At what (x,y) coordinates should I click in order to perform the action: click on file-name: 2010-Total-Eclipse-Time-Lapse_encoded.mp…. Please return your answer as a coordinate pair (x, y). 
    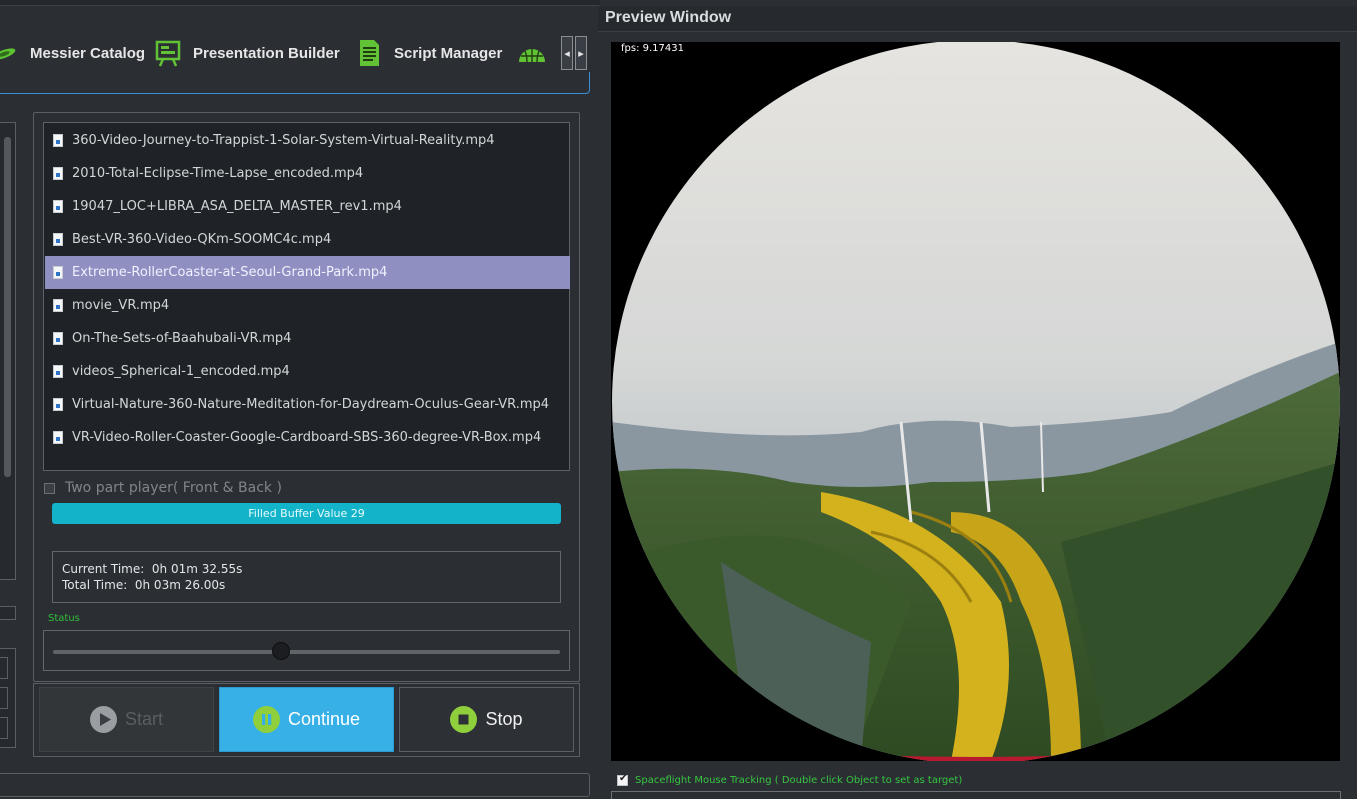
    Looking at the image, I should click on (218, 173).